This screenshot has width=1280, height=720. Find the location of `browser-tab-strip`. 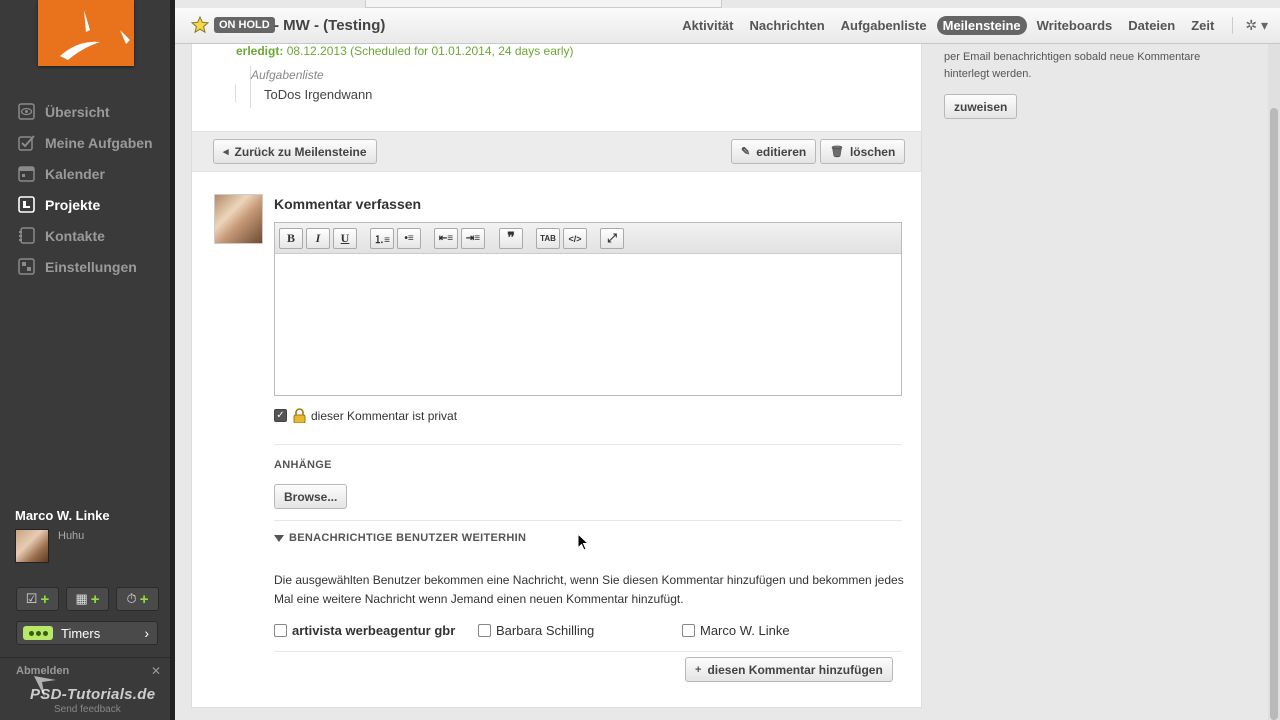

browser-tab-strip is located at coordinates (543, 4).